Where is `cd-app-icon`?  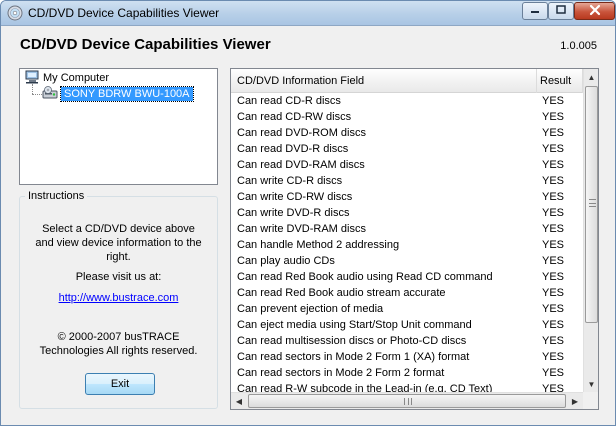 cd-app-icon is located at coordinates (15, 13).